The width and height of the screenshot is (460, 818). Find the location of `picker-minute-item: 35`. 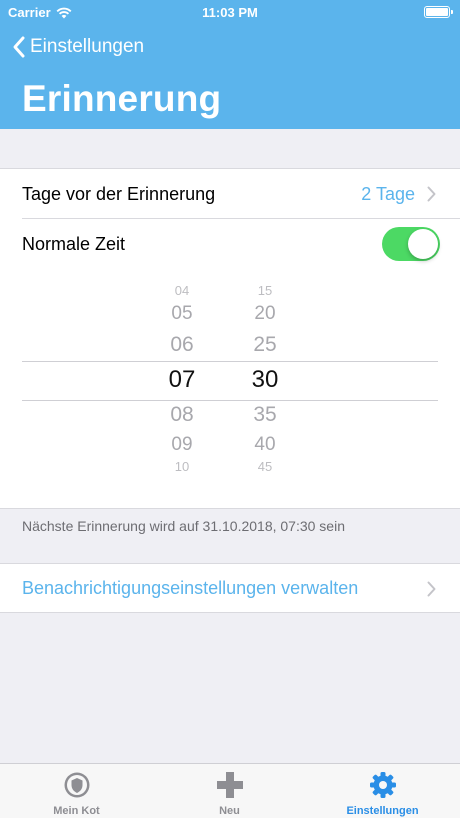

picker-minute-item: 35 is located at coordinates (265, 415).